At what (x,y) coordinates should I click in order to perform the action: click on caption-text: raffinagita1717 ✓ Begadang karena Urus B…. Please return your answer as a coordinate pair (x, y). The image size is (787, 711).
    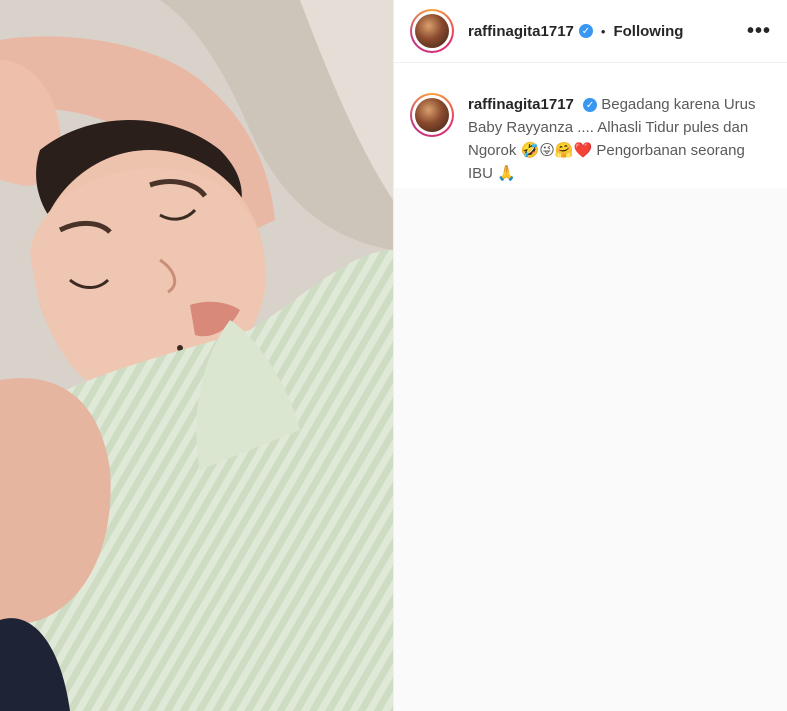
    Looking at the image, I should click on (619, 139).